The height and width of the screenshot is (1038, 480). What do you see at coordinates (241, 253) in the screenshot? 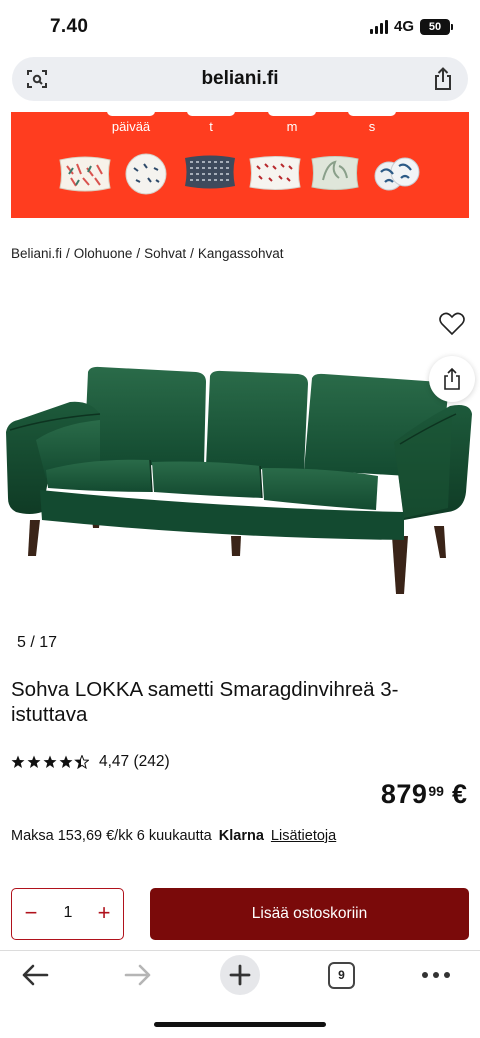
I see `breadcrumb-item: Kangassohvat` at bounding box center [241, 253].